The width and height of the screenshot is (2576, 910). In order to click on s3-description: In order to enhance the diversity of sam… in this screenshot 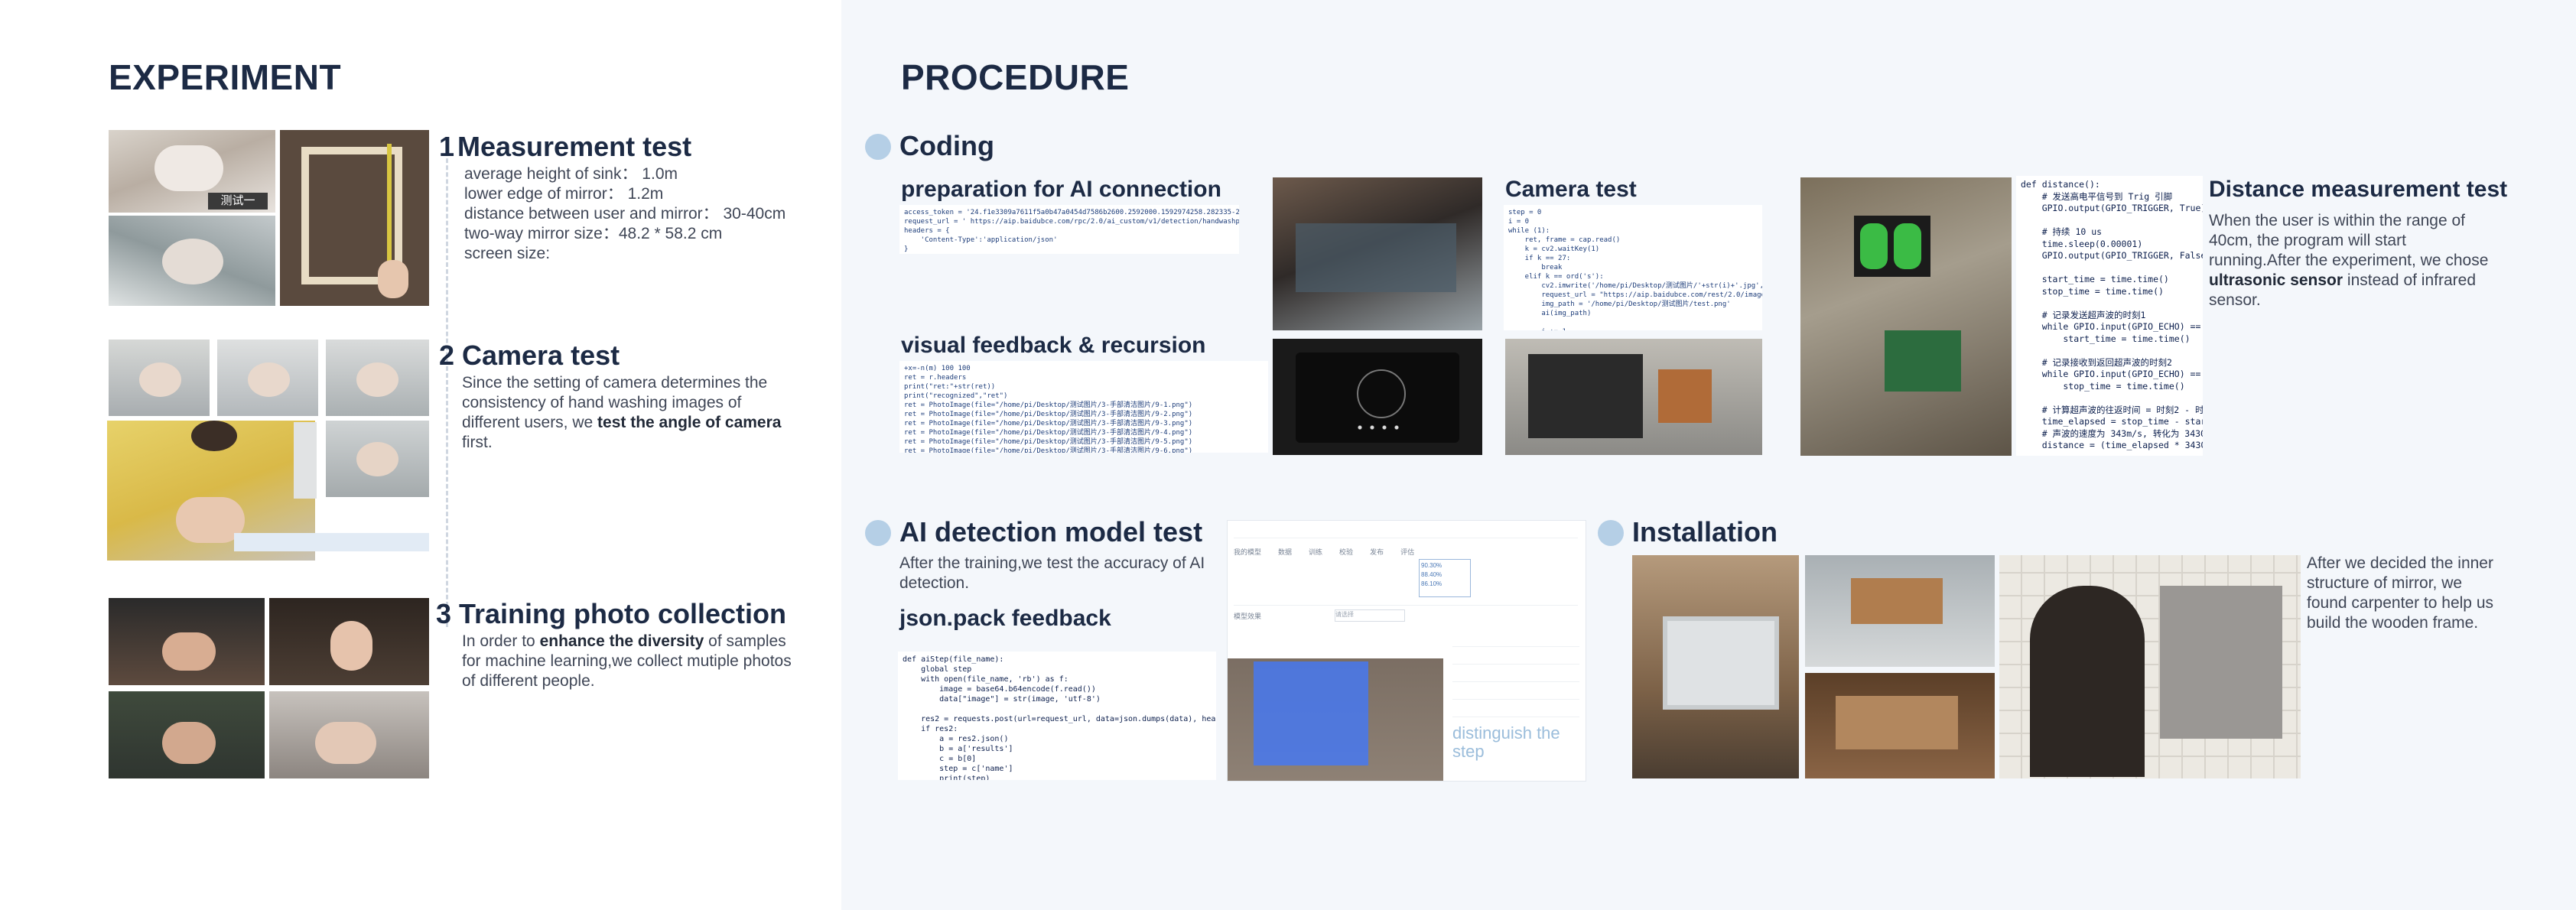, I will do `click(634, 661)`.